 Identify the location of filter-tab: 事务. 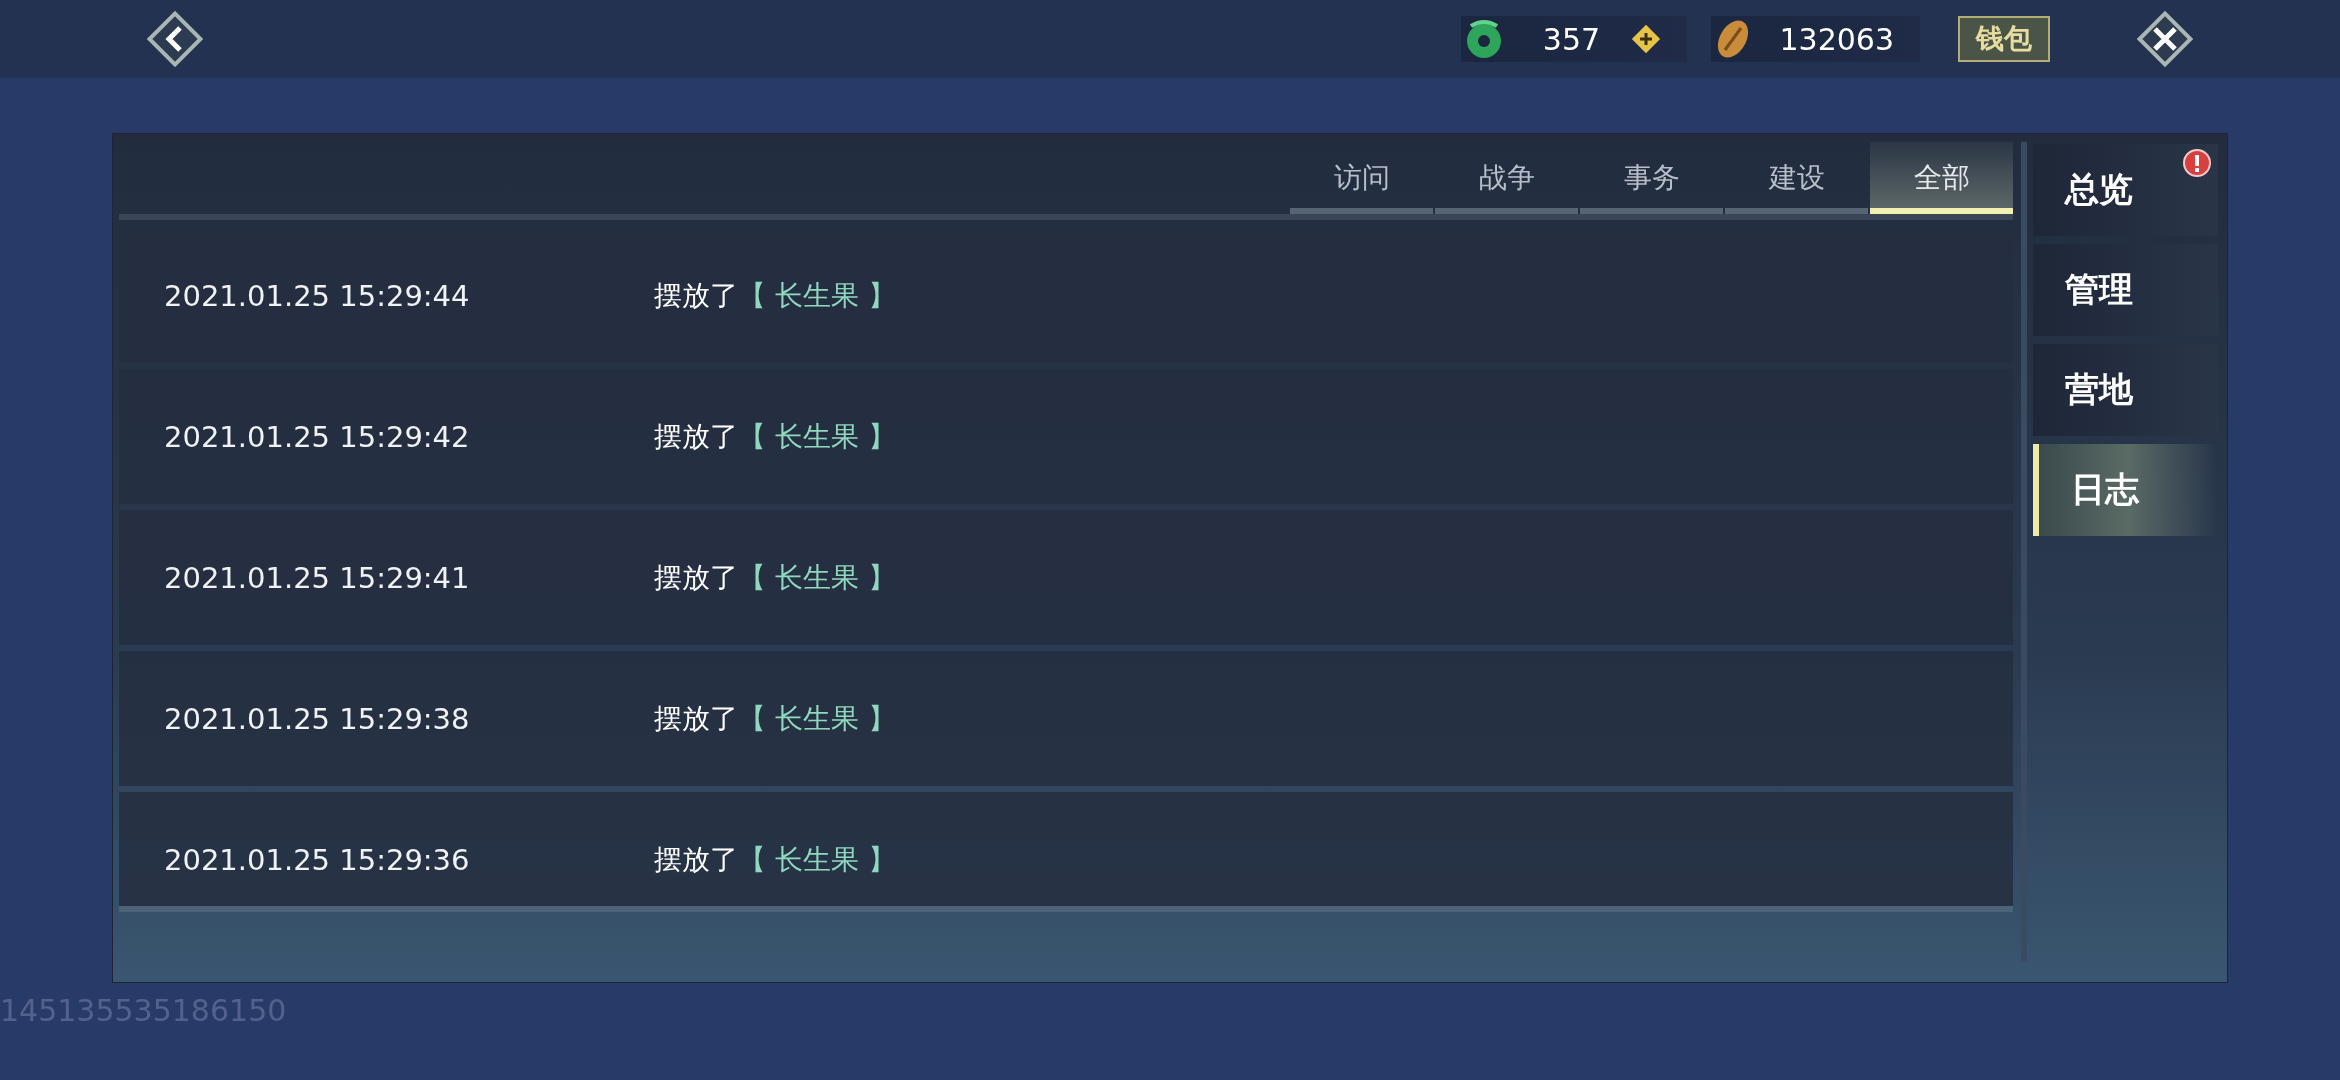
(1651, 178).